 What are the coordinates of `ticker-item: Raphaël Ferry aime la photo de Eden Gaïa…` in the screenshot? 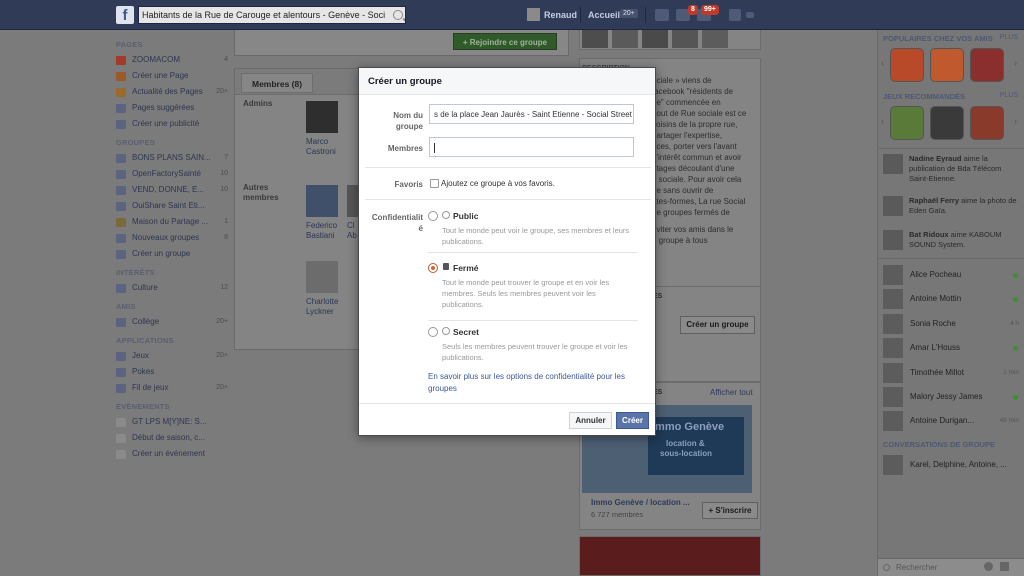 It's located at (965, 206).